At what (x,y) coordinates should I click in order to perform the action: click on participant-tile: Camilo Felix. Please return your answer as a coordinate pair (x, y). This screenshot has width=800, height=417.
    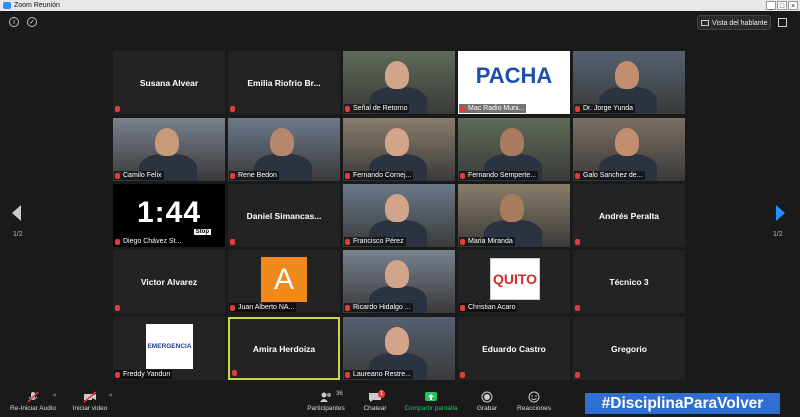
    Looking at the image, I should click on (169, 149).